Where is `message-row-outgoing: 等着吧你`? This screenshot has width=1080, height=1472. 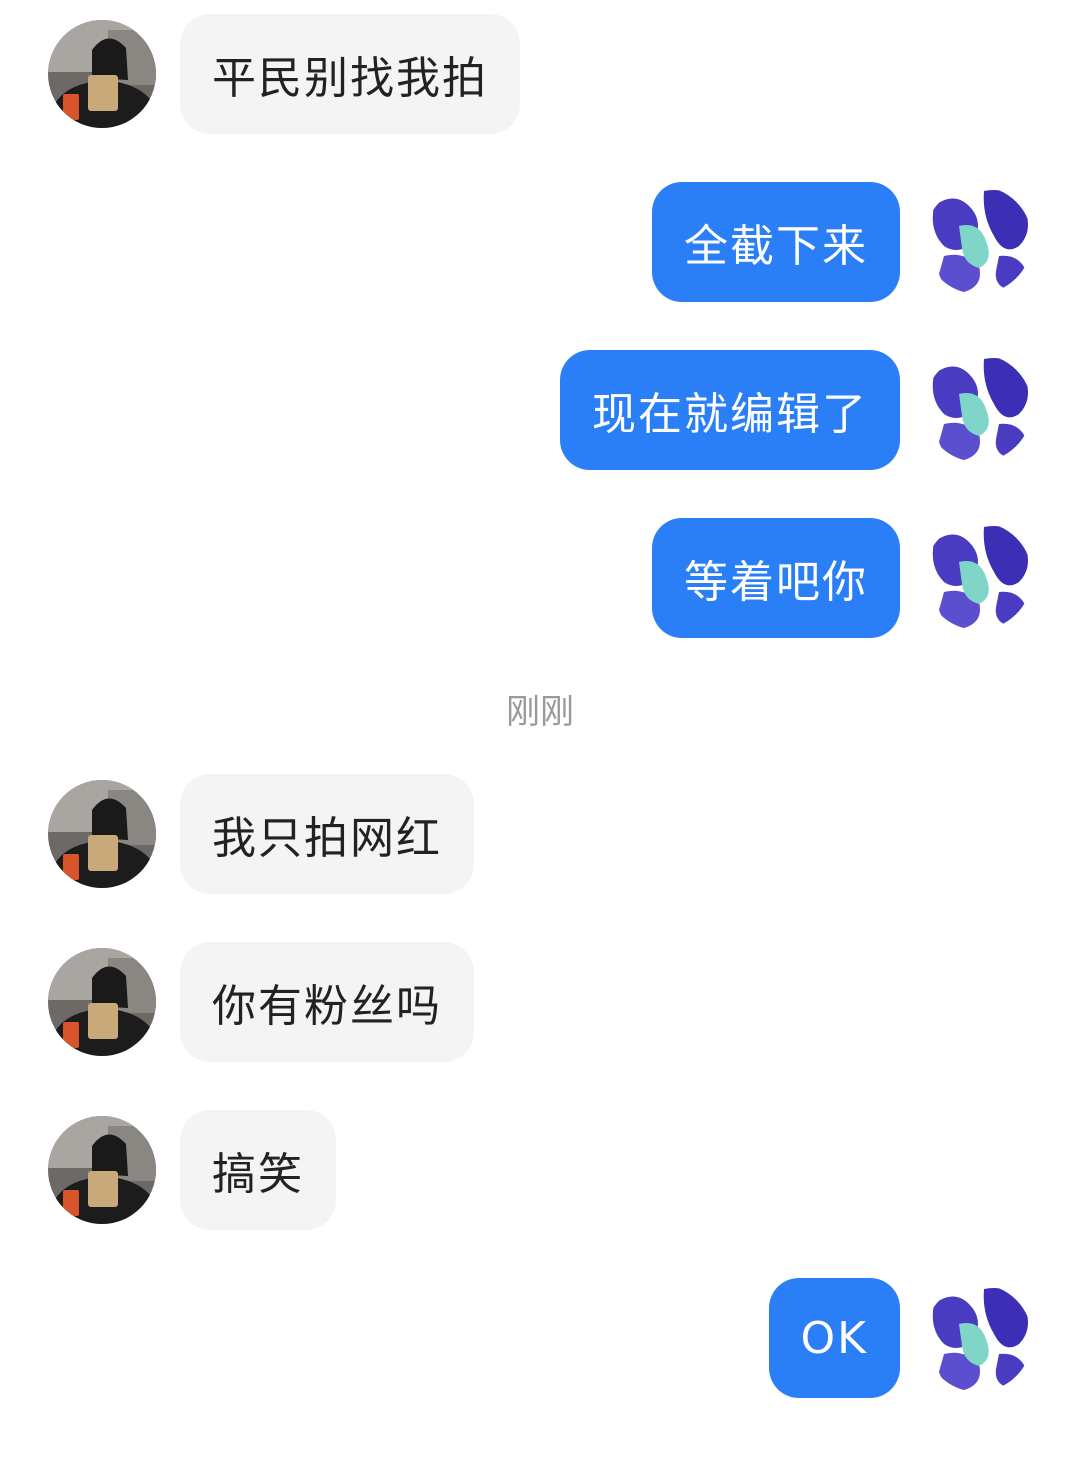 message-row-outgoing: 等着吧你 is located at coordinates (540, 578).